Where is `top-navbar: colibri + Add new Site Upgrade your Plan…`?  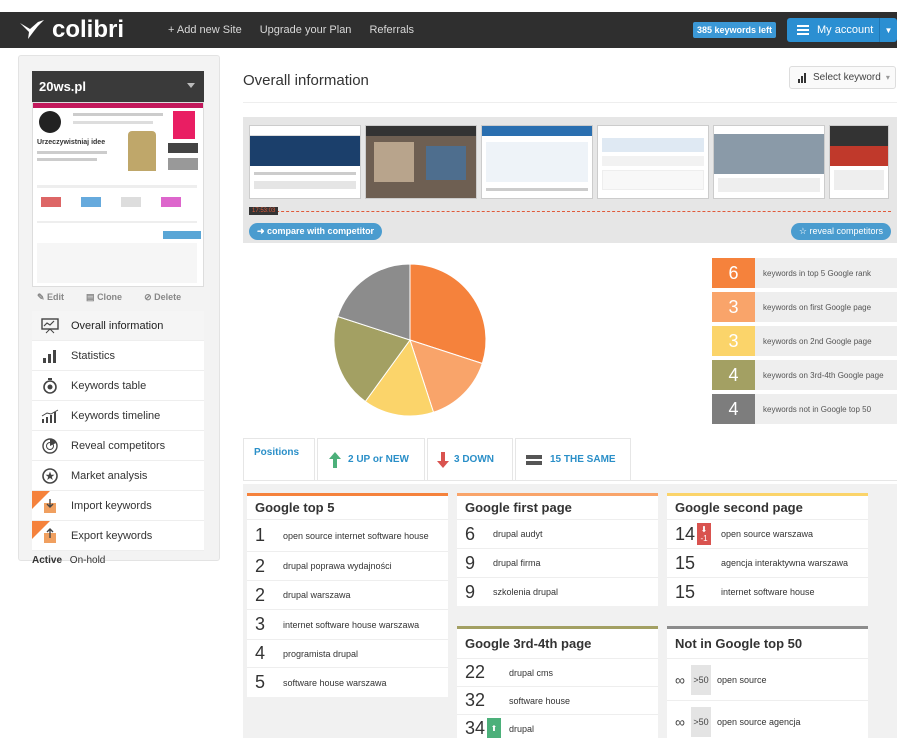
top-navbar: colibri + Add new Site Upgrade your Plan… is located at coordinates (448, 30).